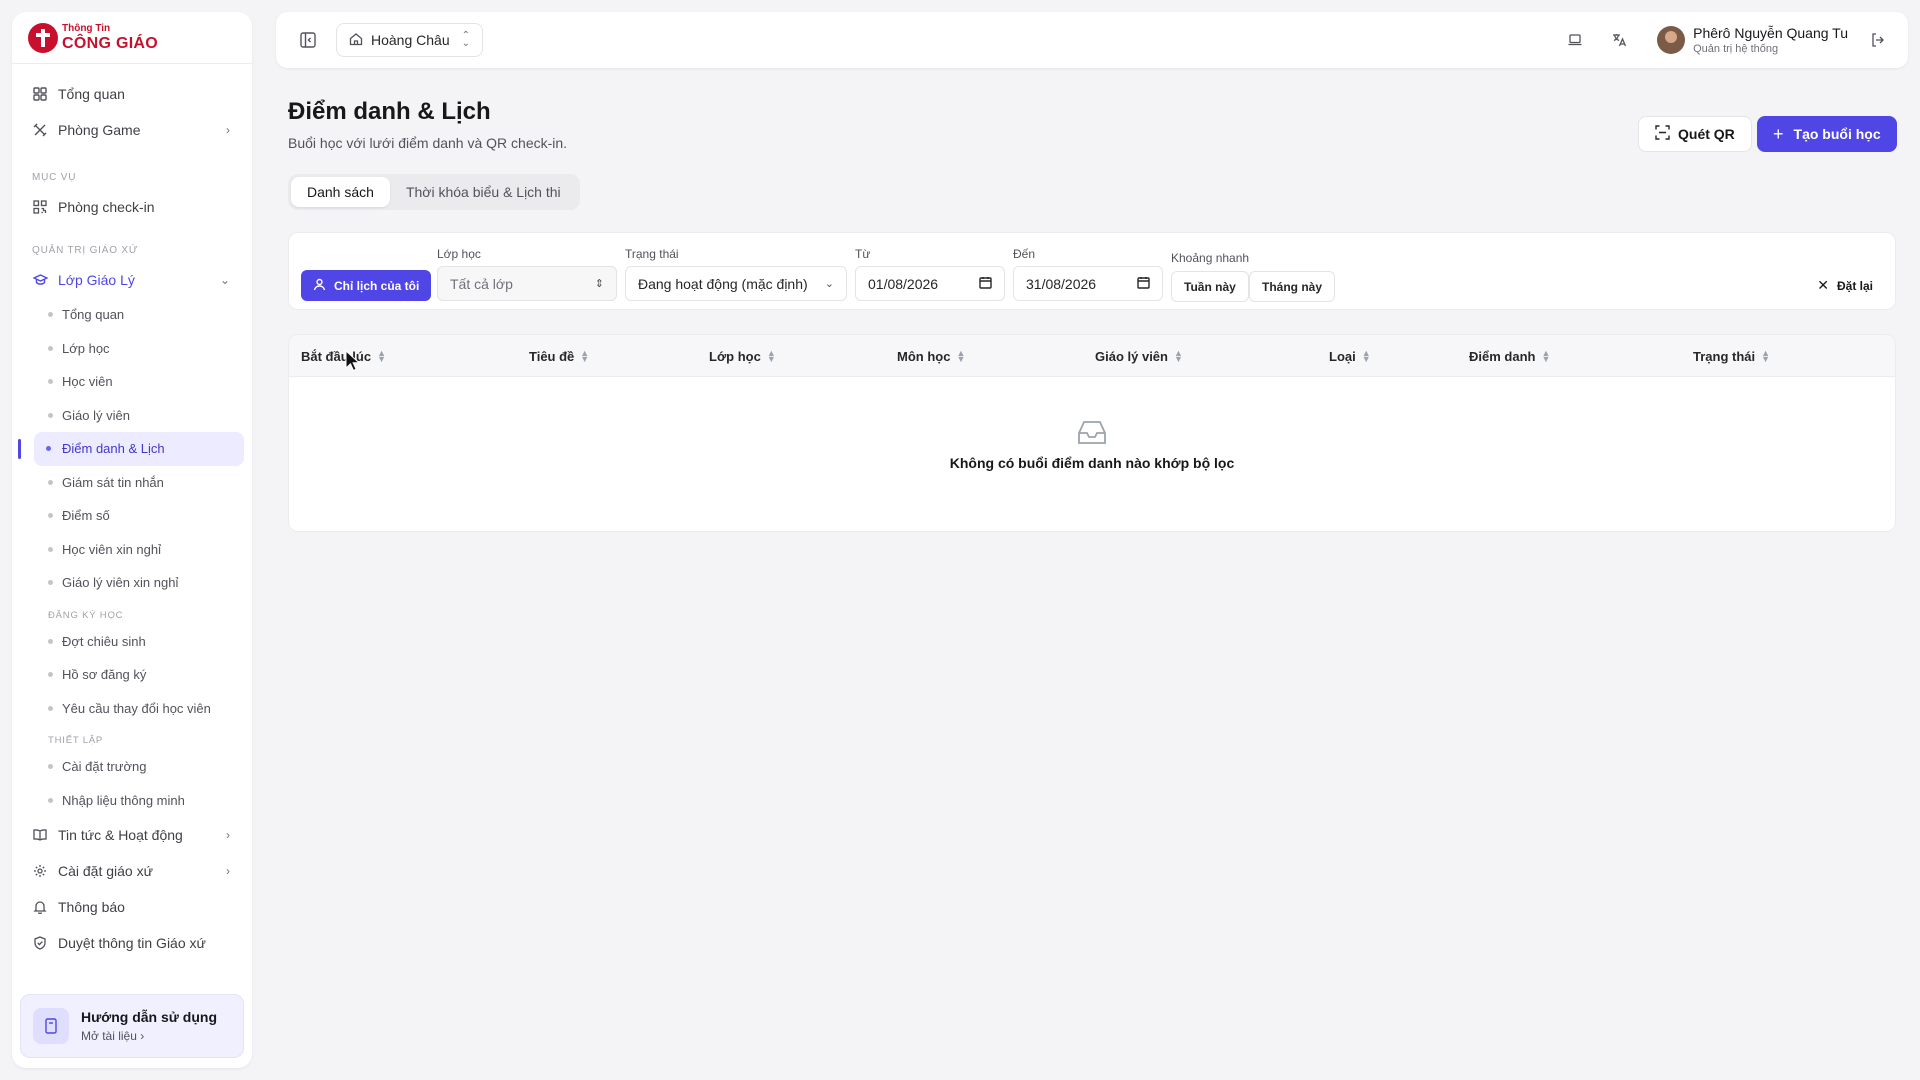 The image size is (1920, 1080). I want to click on from-date-value: 01/08/2026, so click(903, 283).